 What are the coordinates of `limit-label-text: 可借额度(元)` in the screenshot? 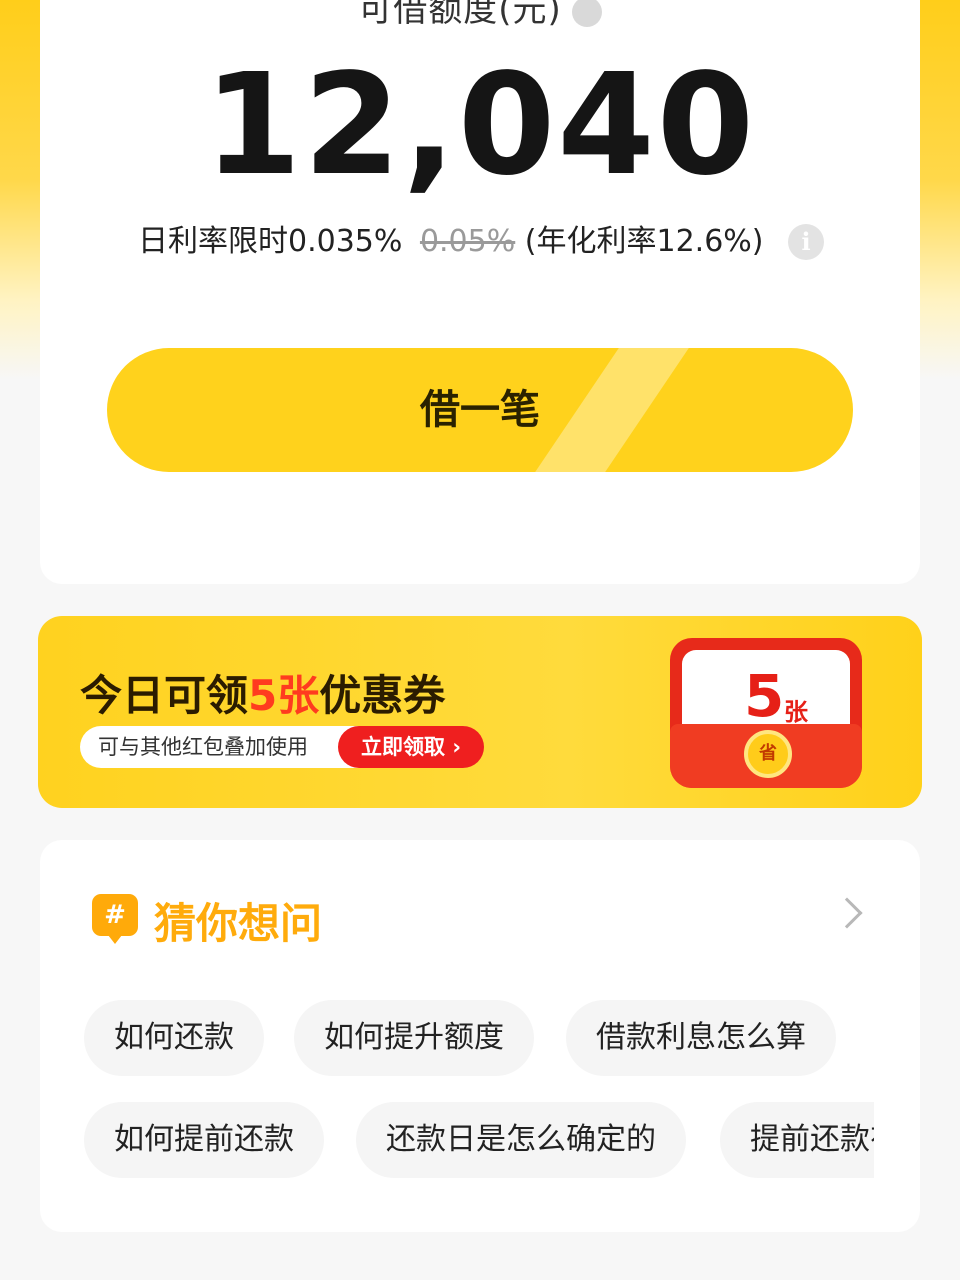 It's located at (460, 15).